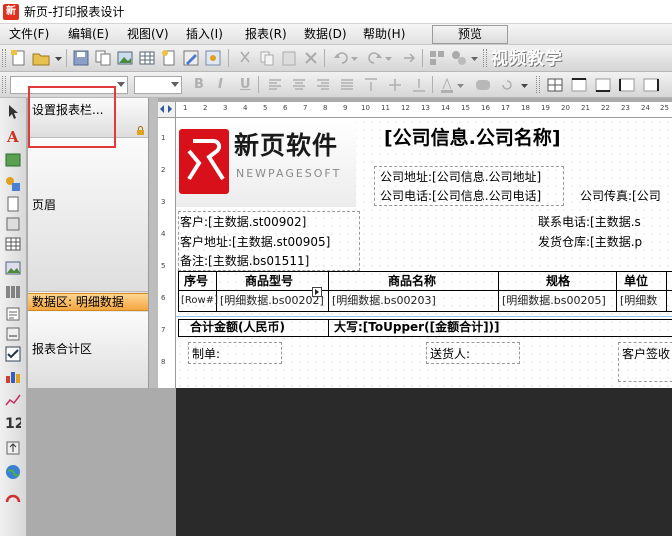 The height and width of the screenshot is (536, 672). I want to click on border-all-icon, so click(555, 85).